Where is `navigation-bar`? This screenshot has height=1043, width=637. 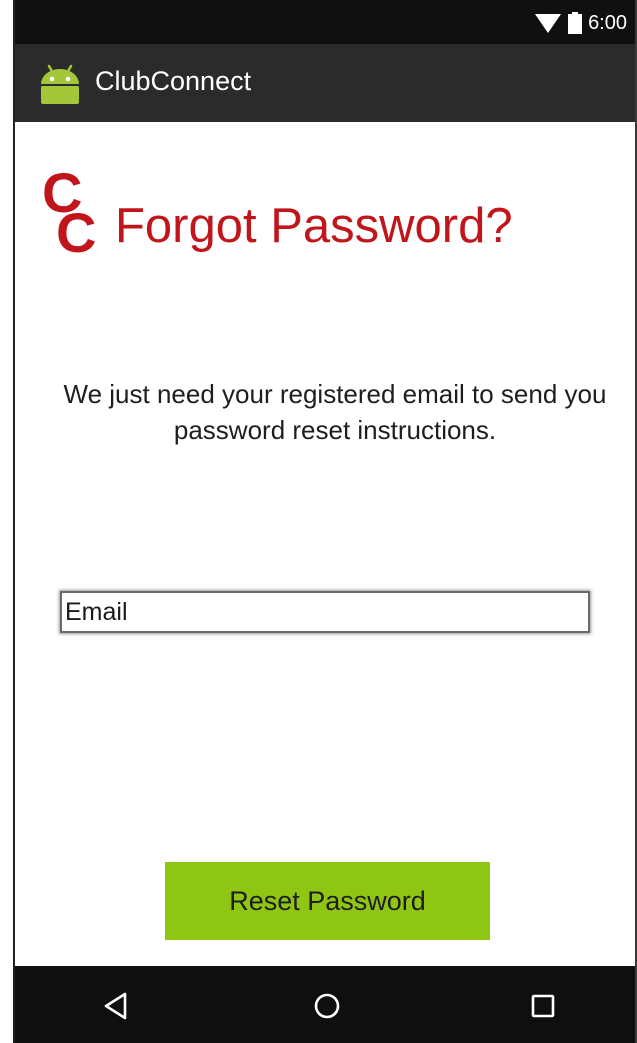 navigation-bar is located at coordinates (325, 1004).